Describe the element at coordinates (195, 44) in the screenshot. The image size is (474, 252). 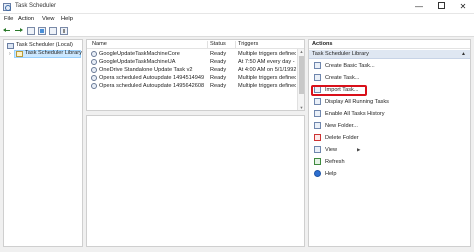
I see `task-list-header: Name Status Triggers` at that location.